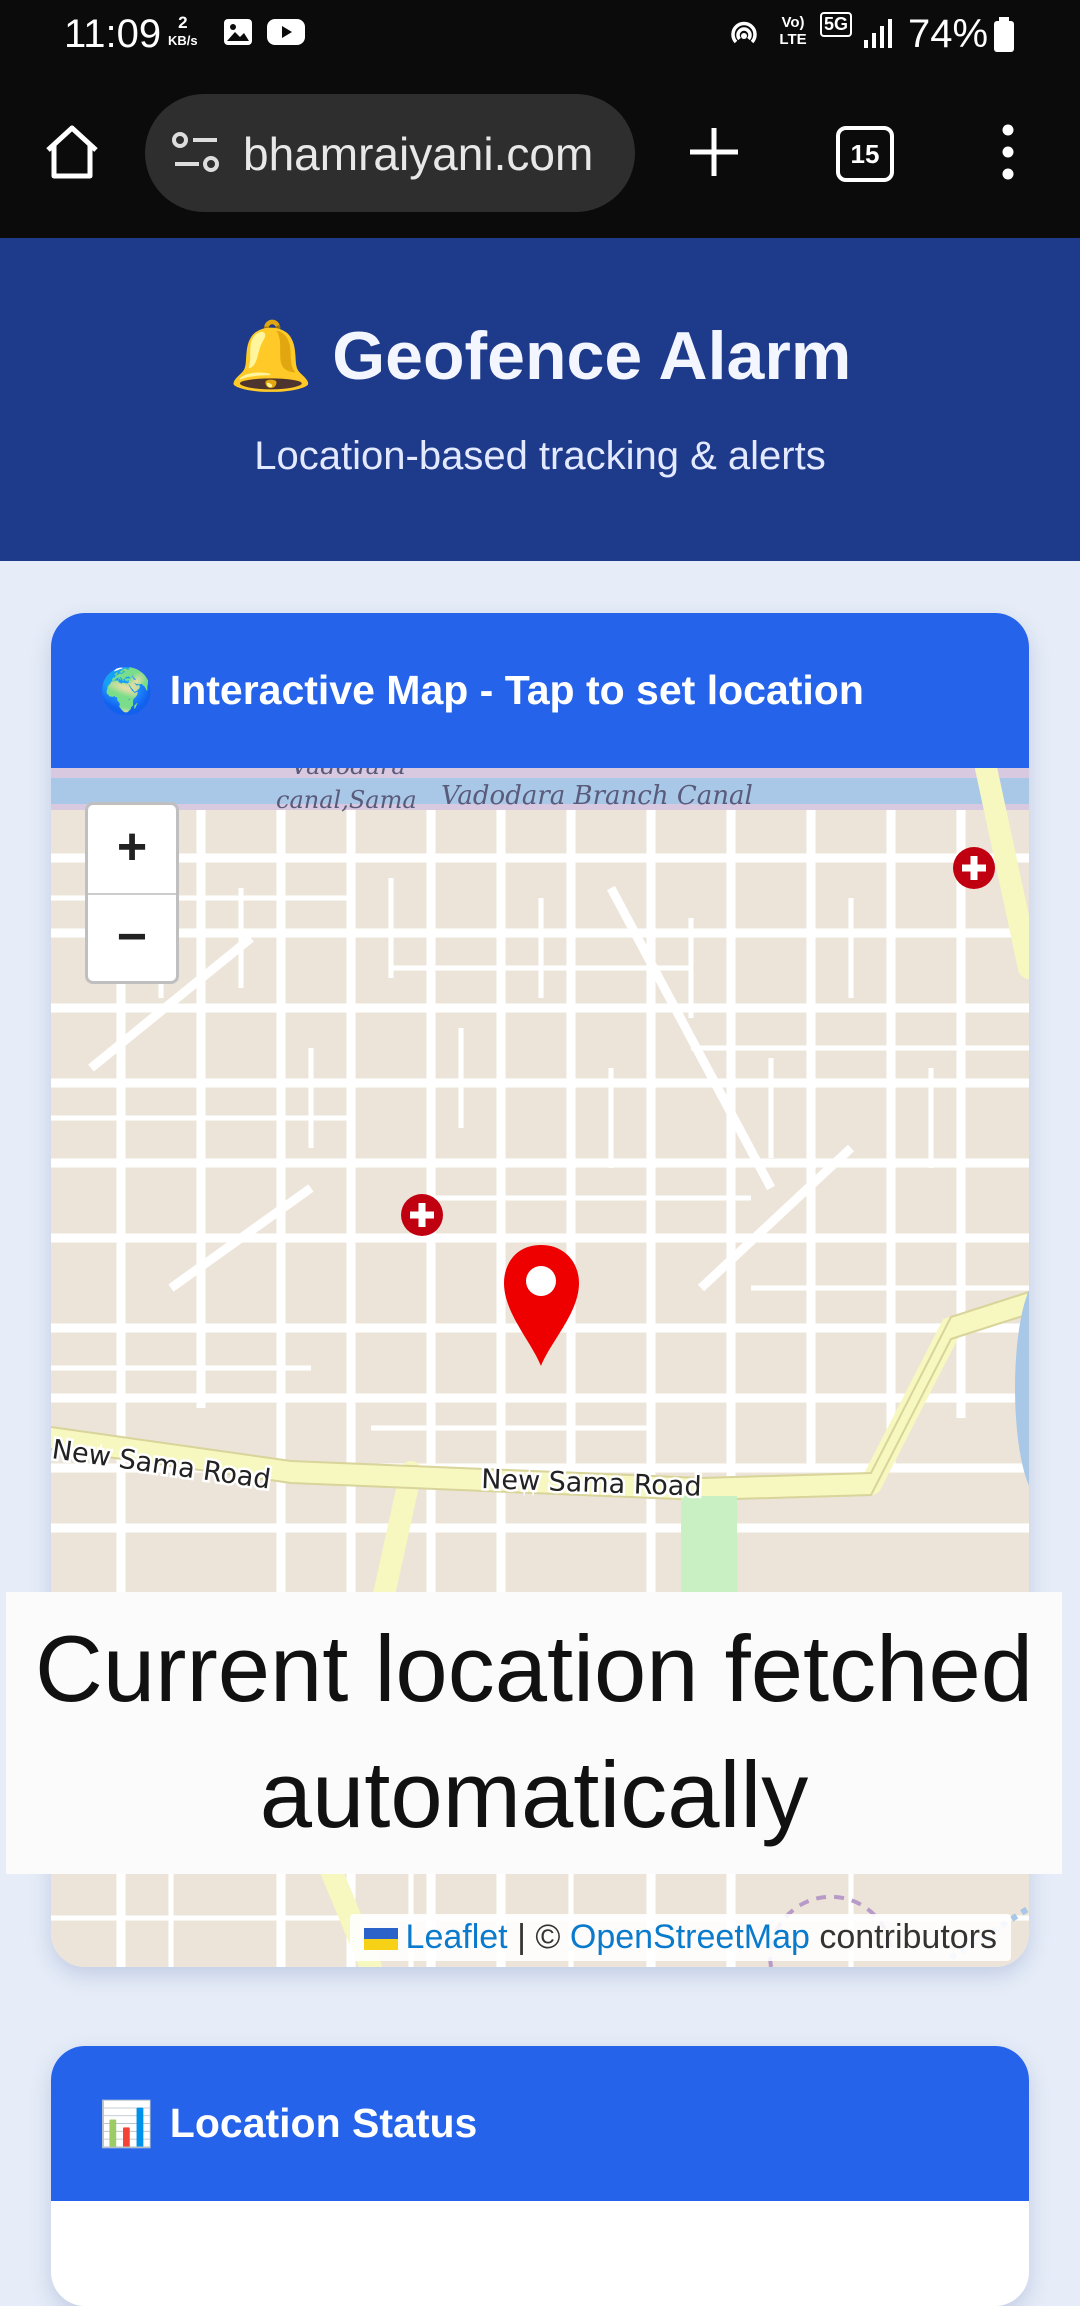  I want to click on caption-overlay: Current location fetched automatically, so click(534, 1733).